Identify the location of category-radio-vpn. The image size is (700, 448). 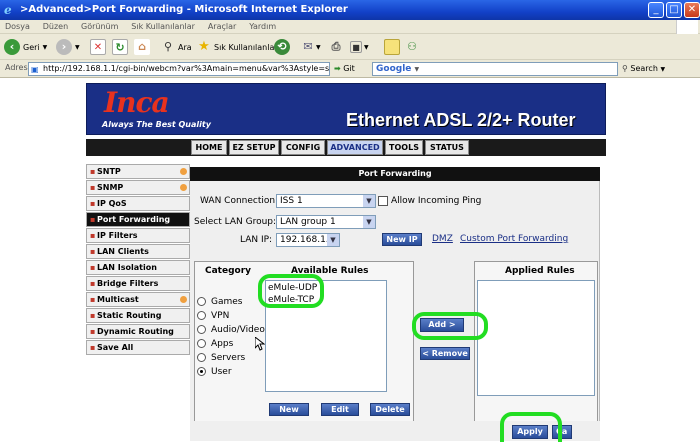
(201, 315).